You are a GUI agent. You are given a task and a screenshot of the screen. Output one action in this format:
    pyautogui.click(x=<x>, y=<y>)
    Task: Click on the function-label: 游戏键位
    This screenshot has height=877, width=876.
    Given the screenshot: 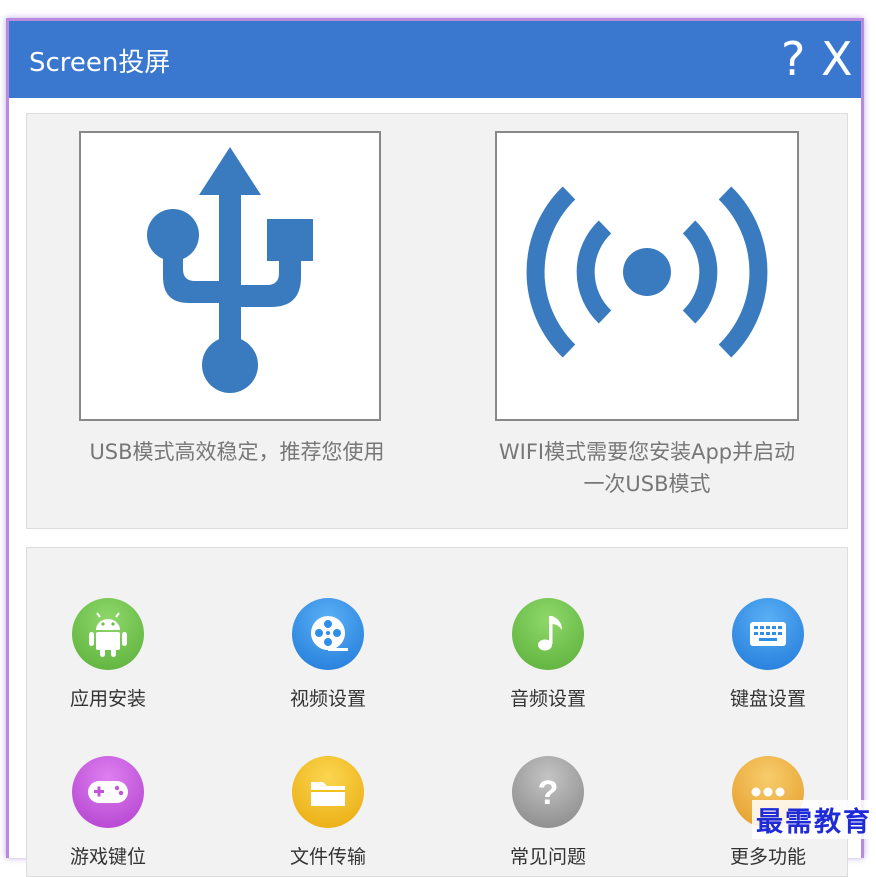 What is the action you would take?
    pyautogui.click(x=107, y=857)
    